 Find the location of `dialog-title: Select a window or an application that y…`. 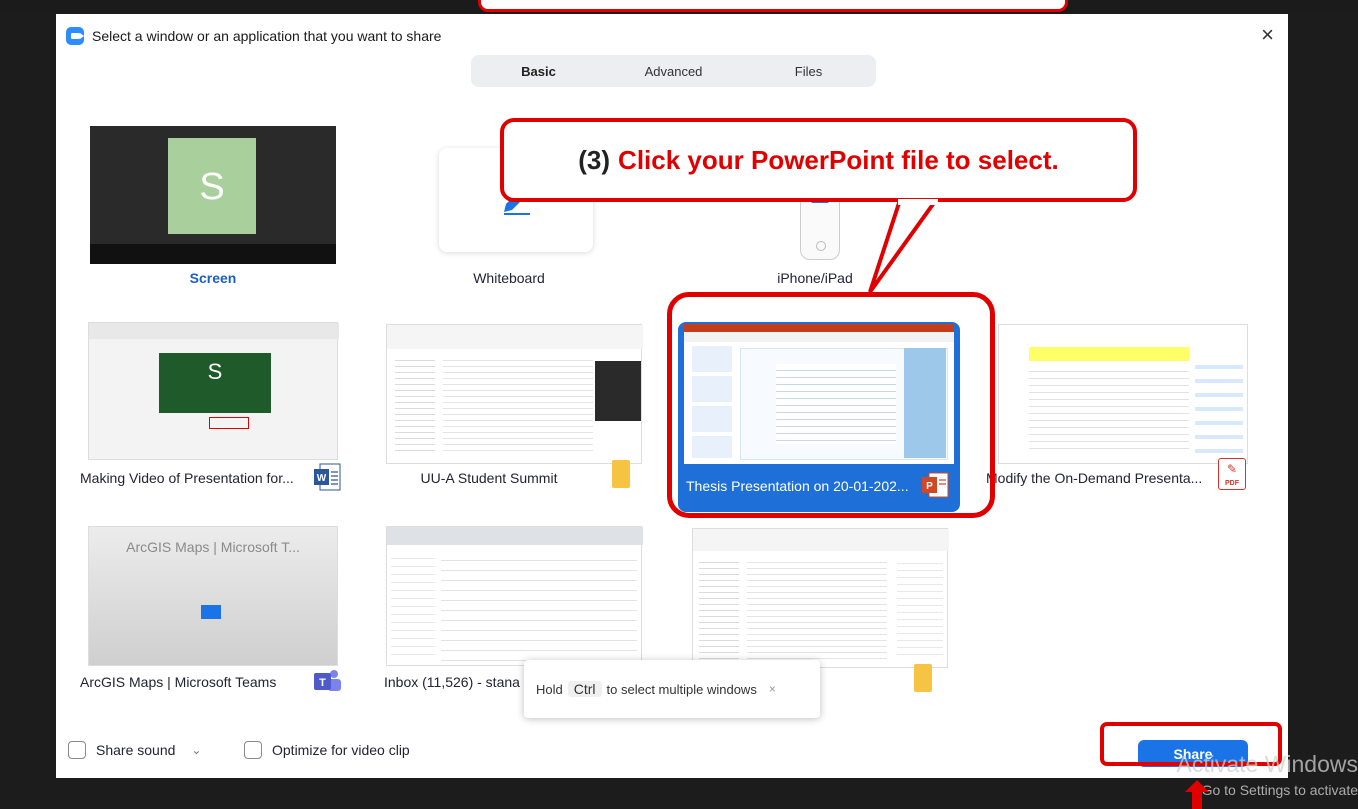

dialog-title: Select a window or an application that y… is located at coordinates (253, 36).